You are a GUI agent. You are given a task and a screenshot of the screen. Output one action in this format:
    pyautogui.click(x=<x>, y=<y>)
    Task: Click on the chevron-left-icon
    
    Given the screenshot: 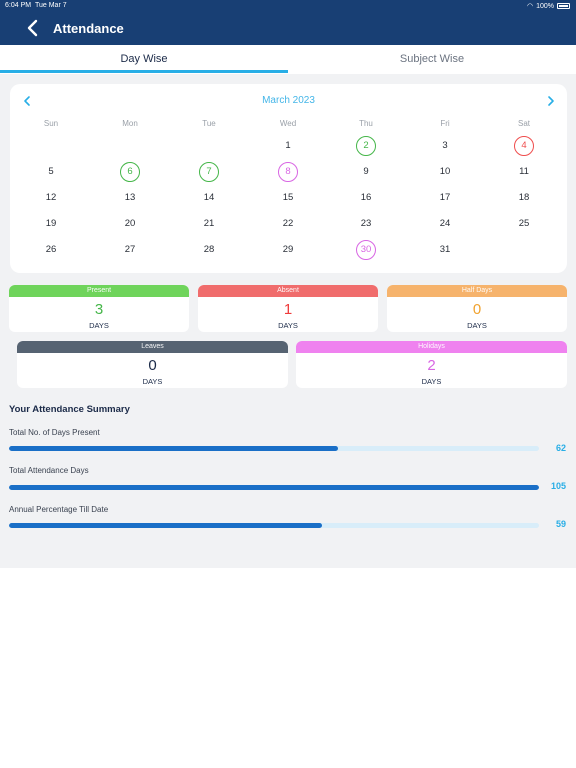 What is the action you would take?
    pyautogui.click(x=32, y=28)
    